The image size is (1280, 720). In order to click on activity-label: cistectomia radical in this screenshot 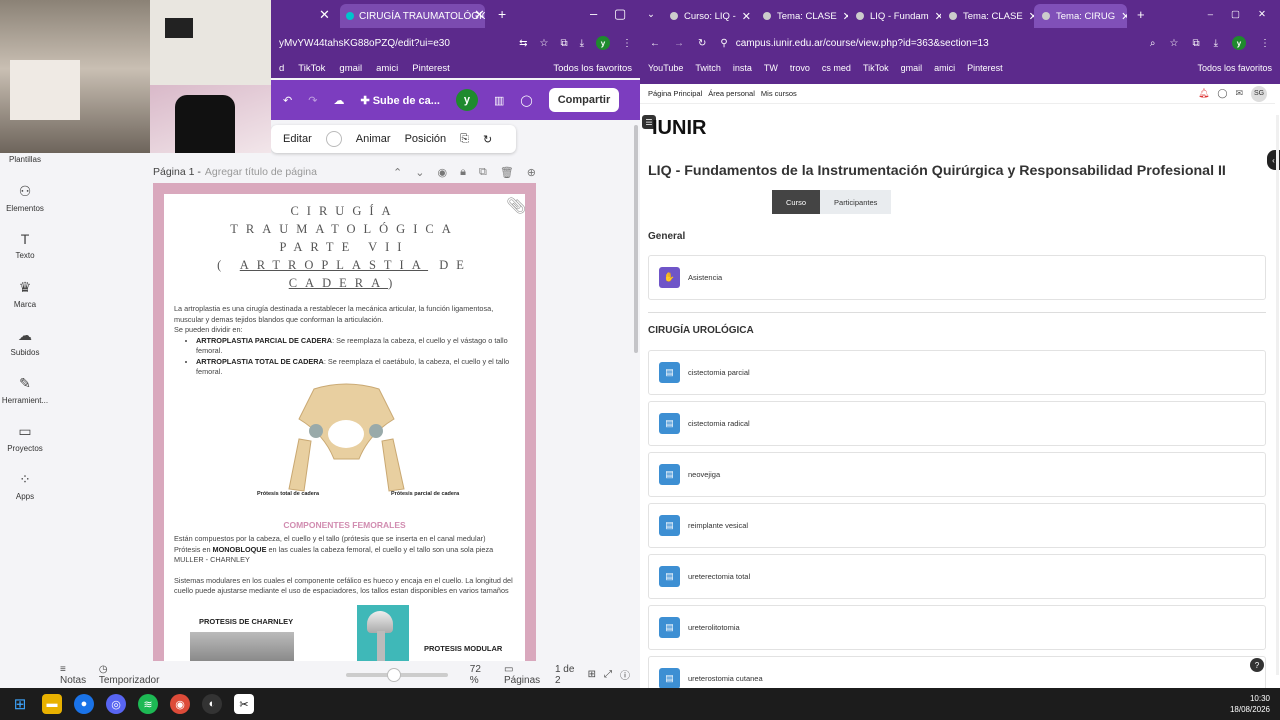, I will do `click(719, 423)`.